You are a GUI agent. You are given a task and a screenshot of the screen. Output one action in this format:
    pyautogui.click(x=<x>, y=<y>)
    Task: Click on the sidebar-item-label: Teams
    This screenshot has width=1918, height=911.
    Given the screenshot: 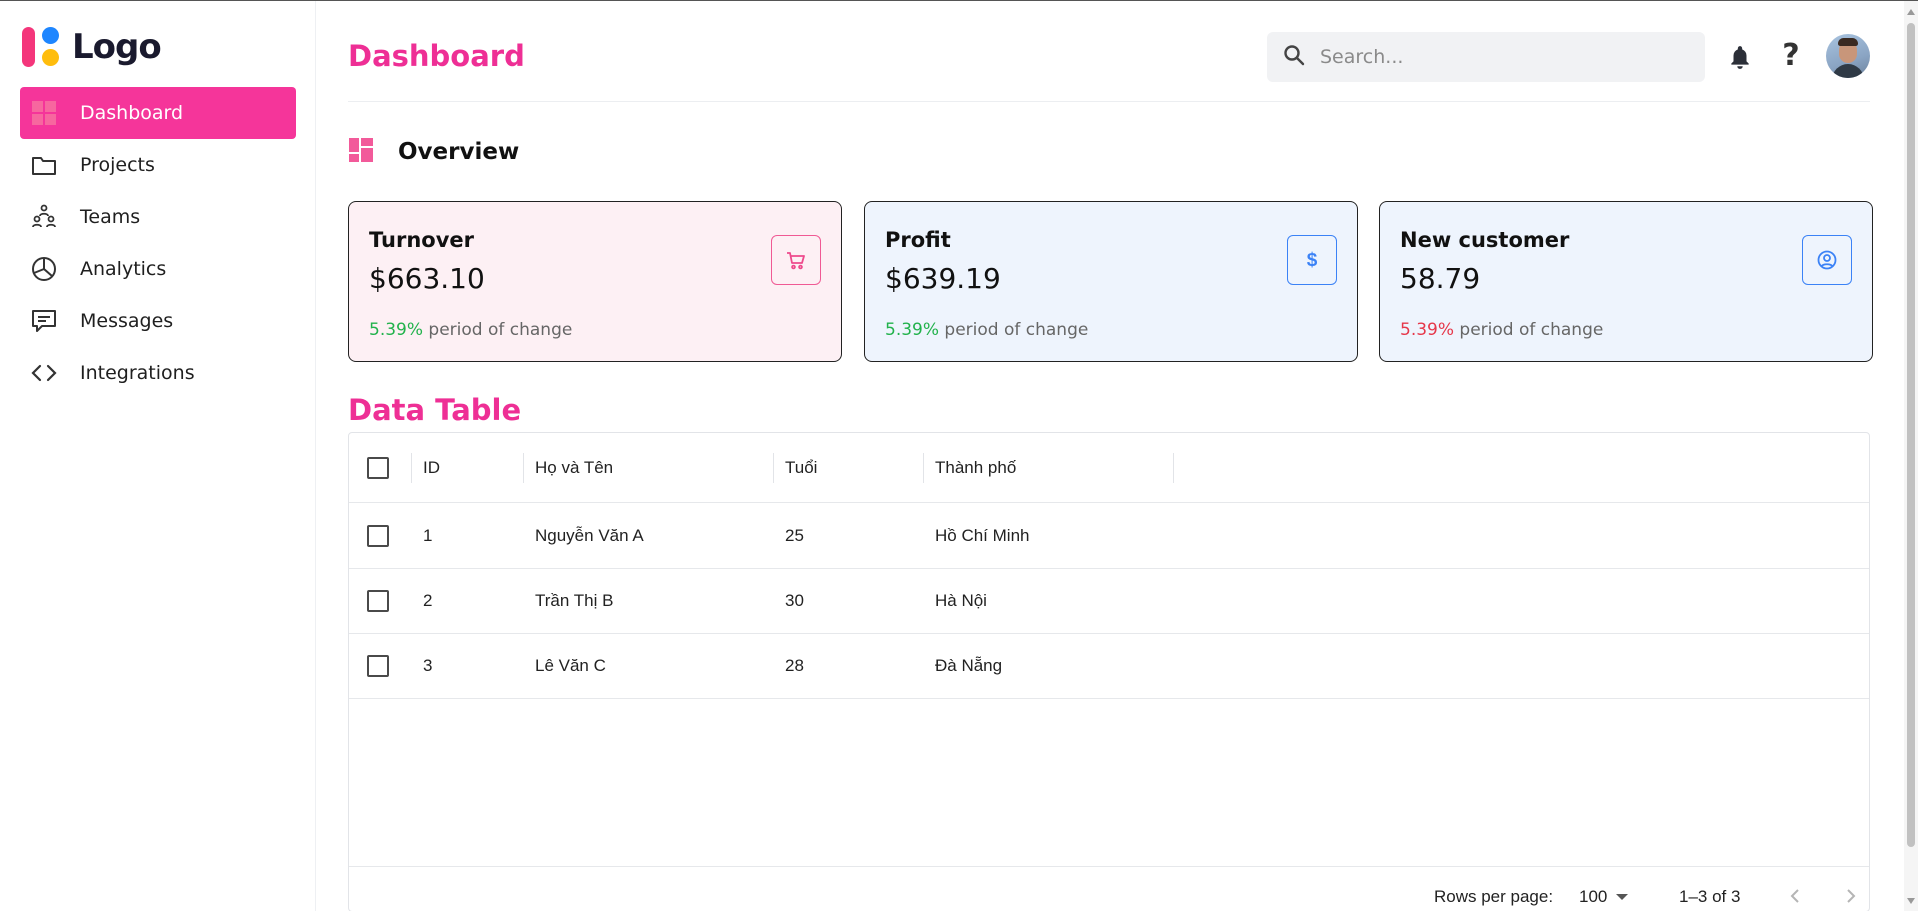 What is the action you would take?
    pyautogui.click(x=110, y=217)
    